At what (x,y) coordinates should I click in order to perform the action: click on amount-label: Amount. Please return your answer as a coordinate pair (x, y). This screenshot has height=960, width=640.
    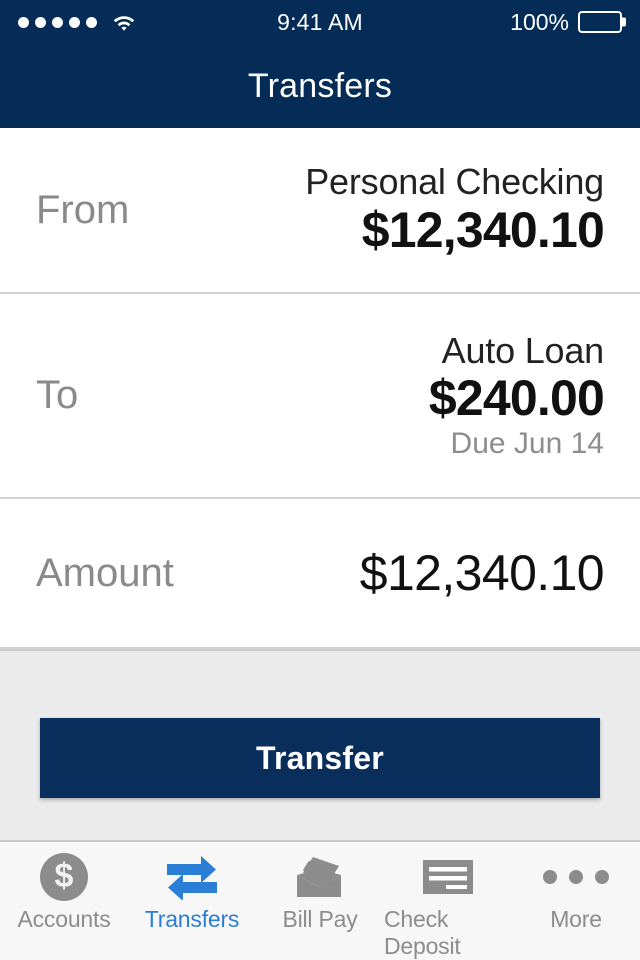
    Looking at the image, I should click on (105, 572).